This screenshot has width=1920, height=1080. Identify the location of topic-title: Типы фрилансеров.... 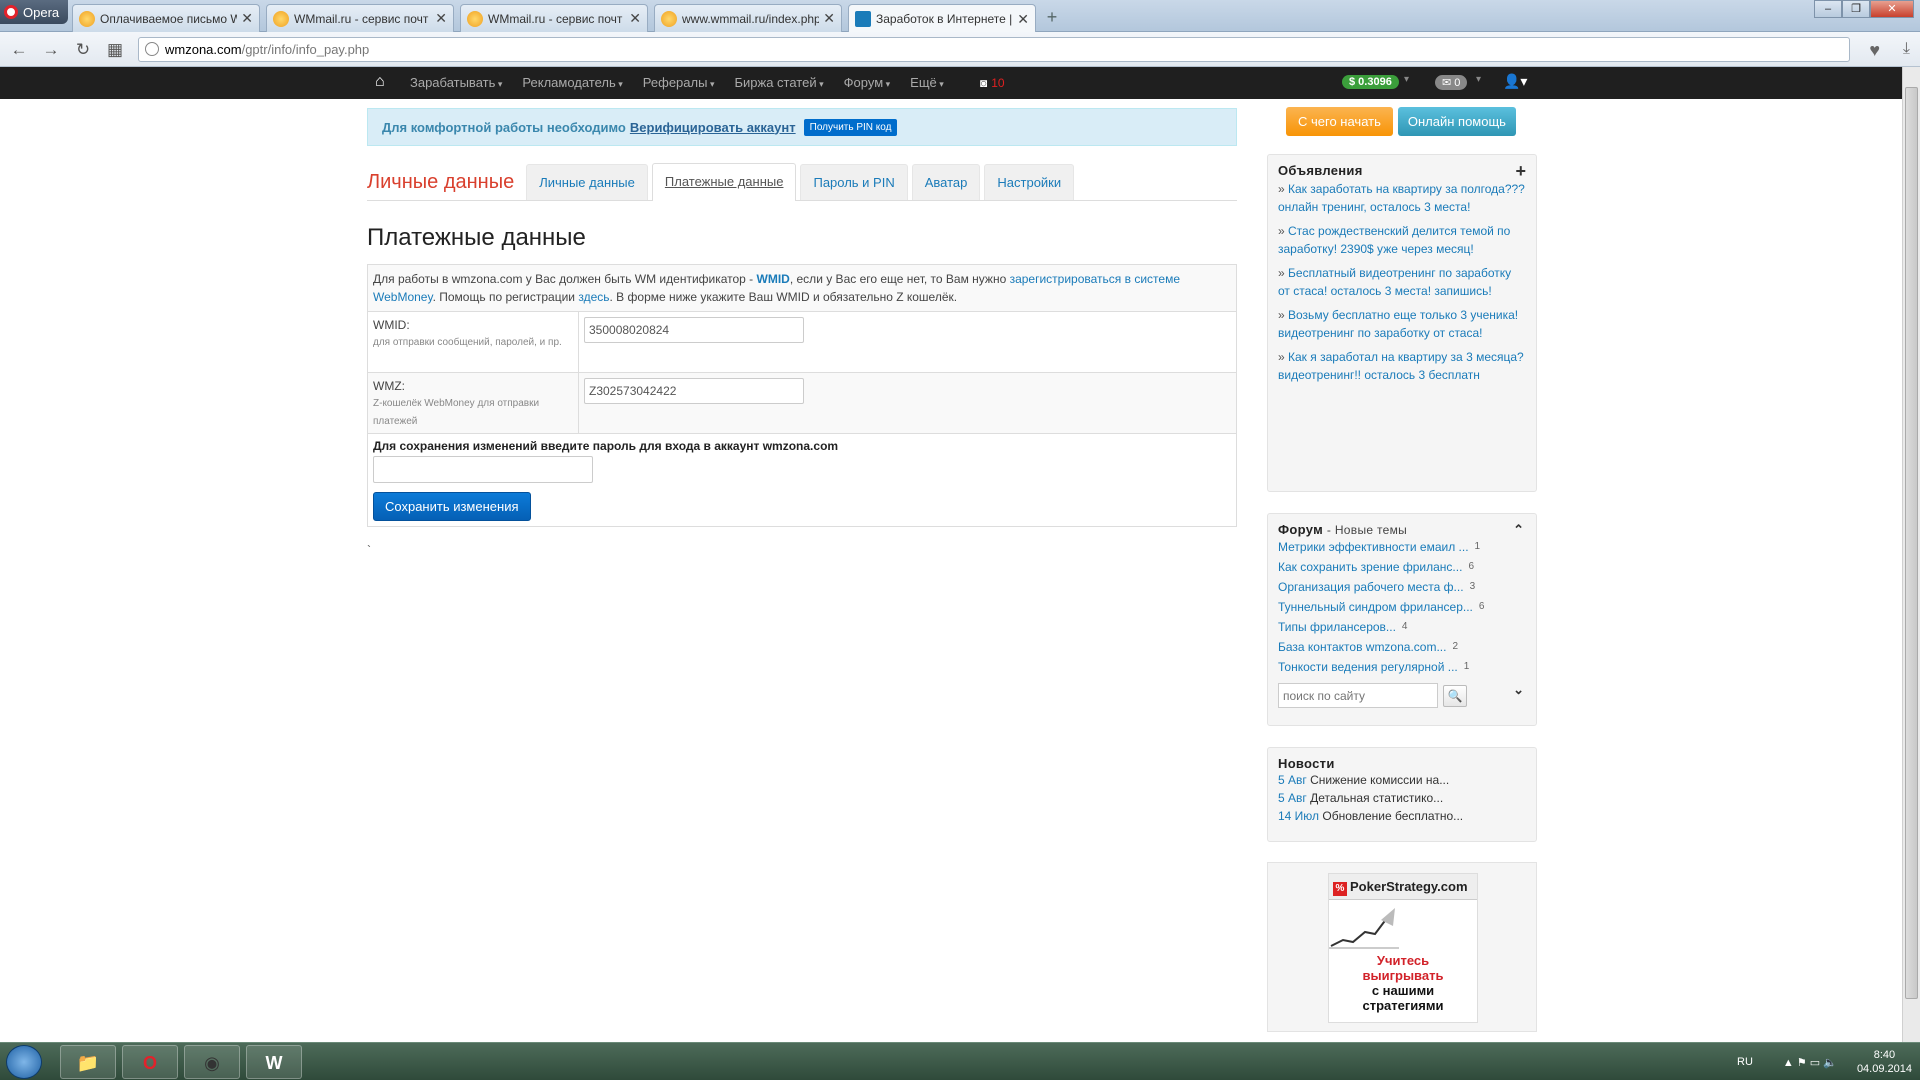
(1337, 627).